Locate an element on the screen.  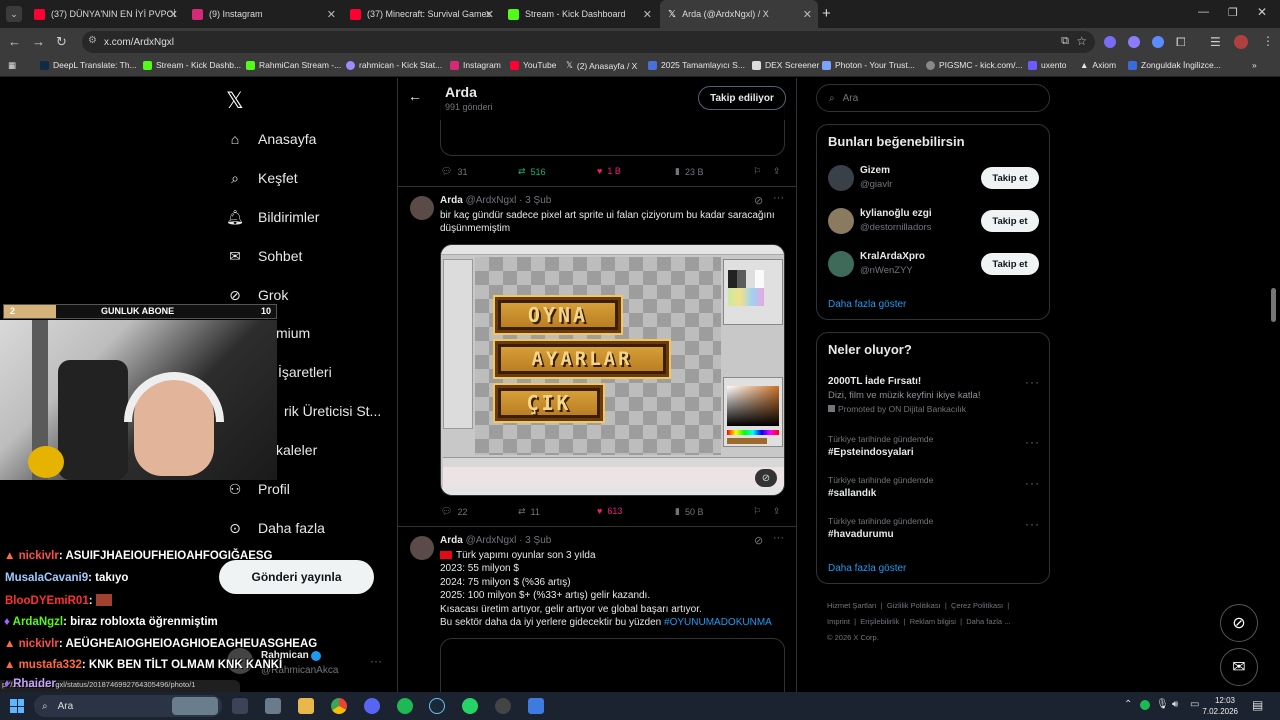
grok-icon: ⊘ is located at coordinates (758, 540).